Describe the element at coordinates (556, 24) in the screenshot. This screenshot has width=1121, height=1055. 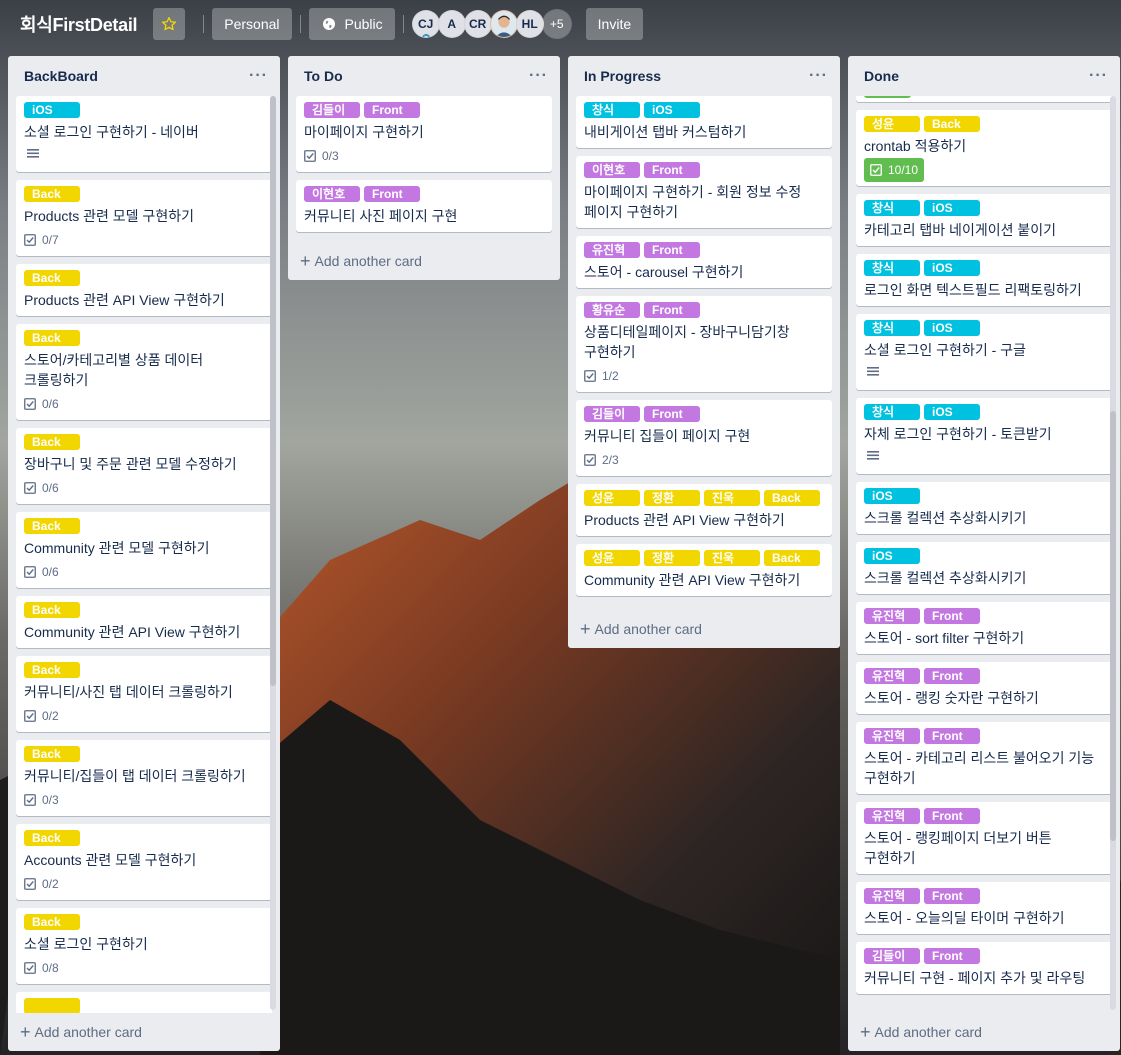
I see `more-members-button: +5` at that location.